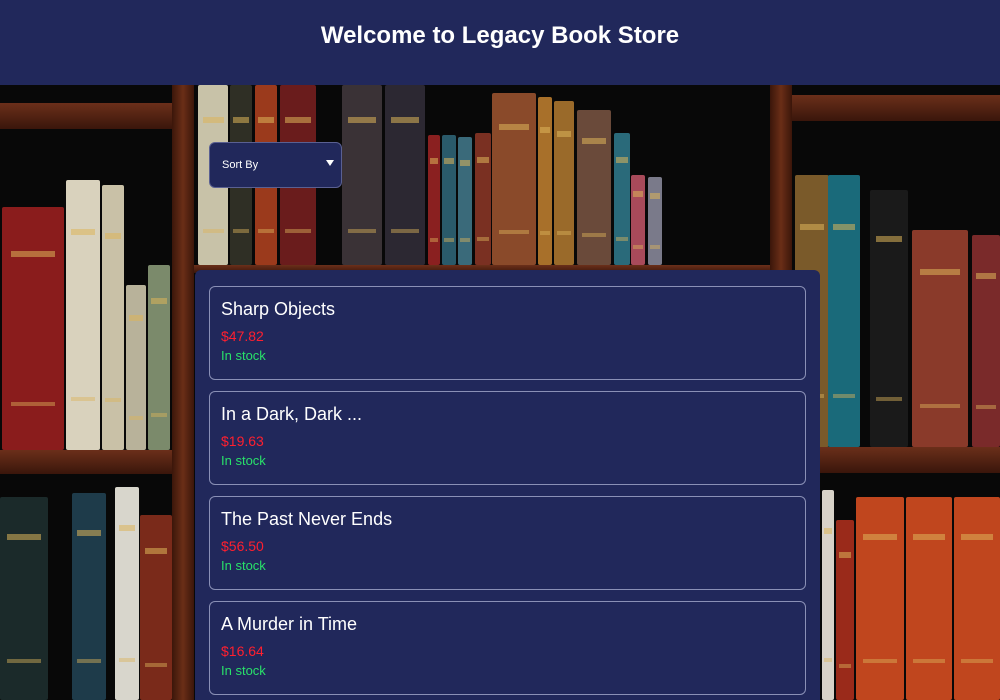 This screenshot has height=700, width=1000. Describe the element at coordinates (242, 336) in the screenshot. I see `book-price: $47.82` at that location.